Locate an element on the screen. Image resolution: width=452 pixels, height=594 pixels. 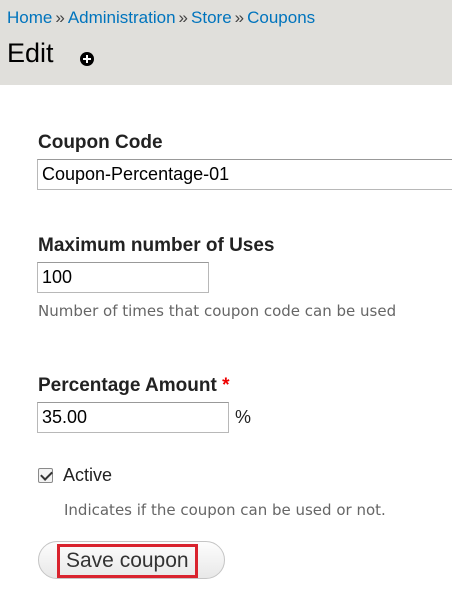
breadcrumb-store-link: Store is located at coordinates (211, 17).